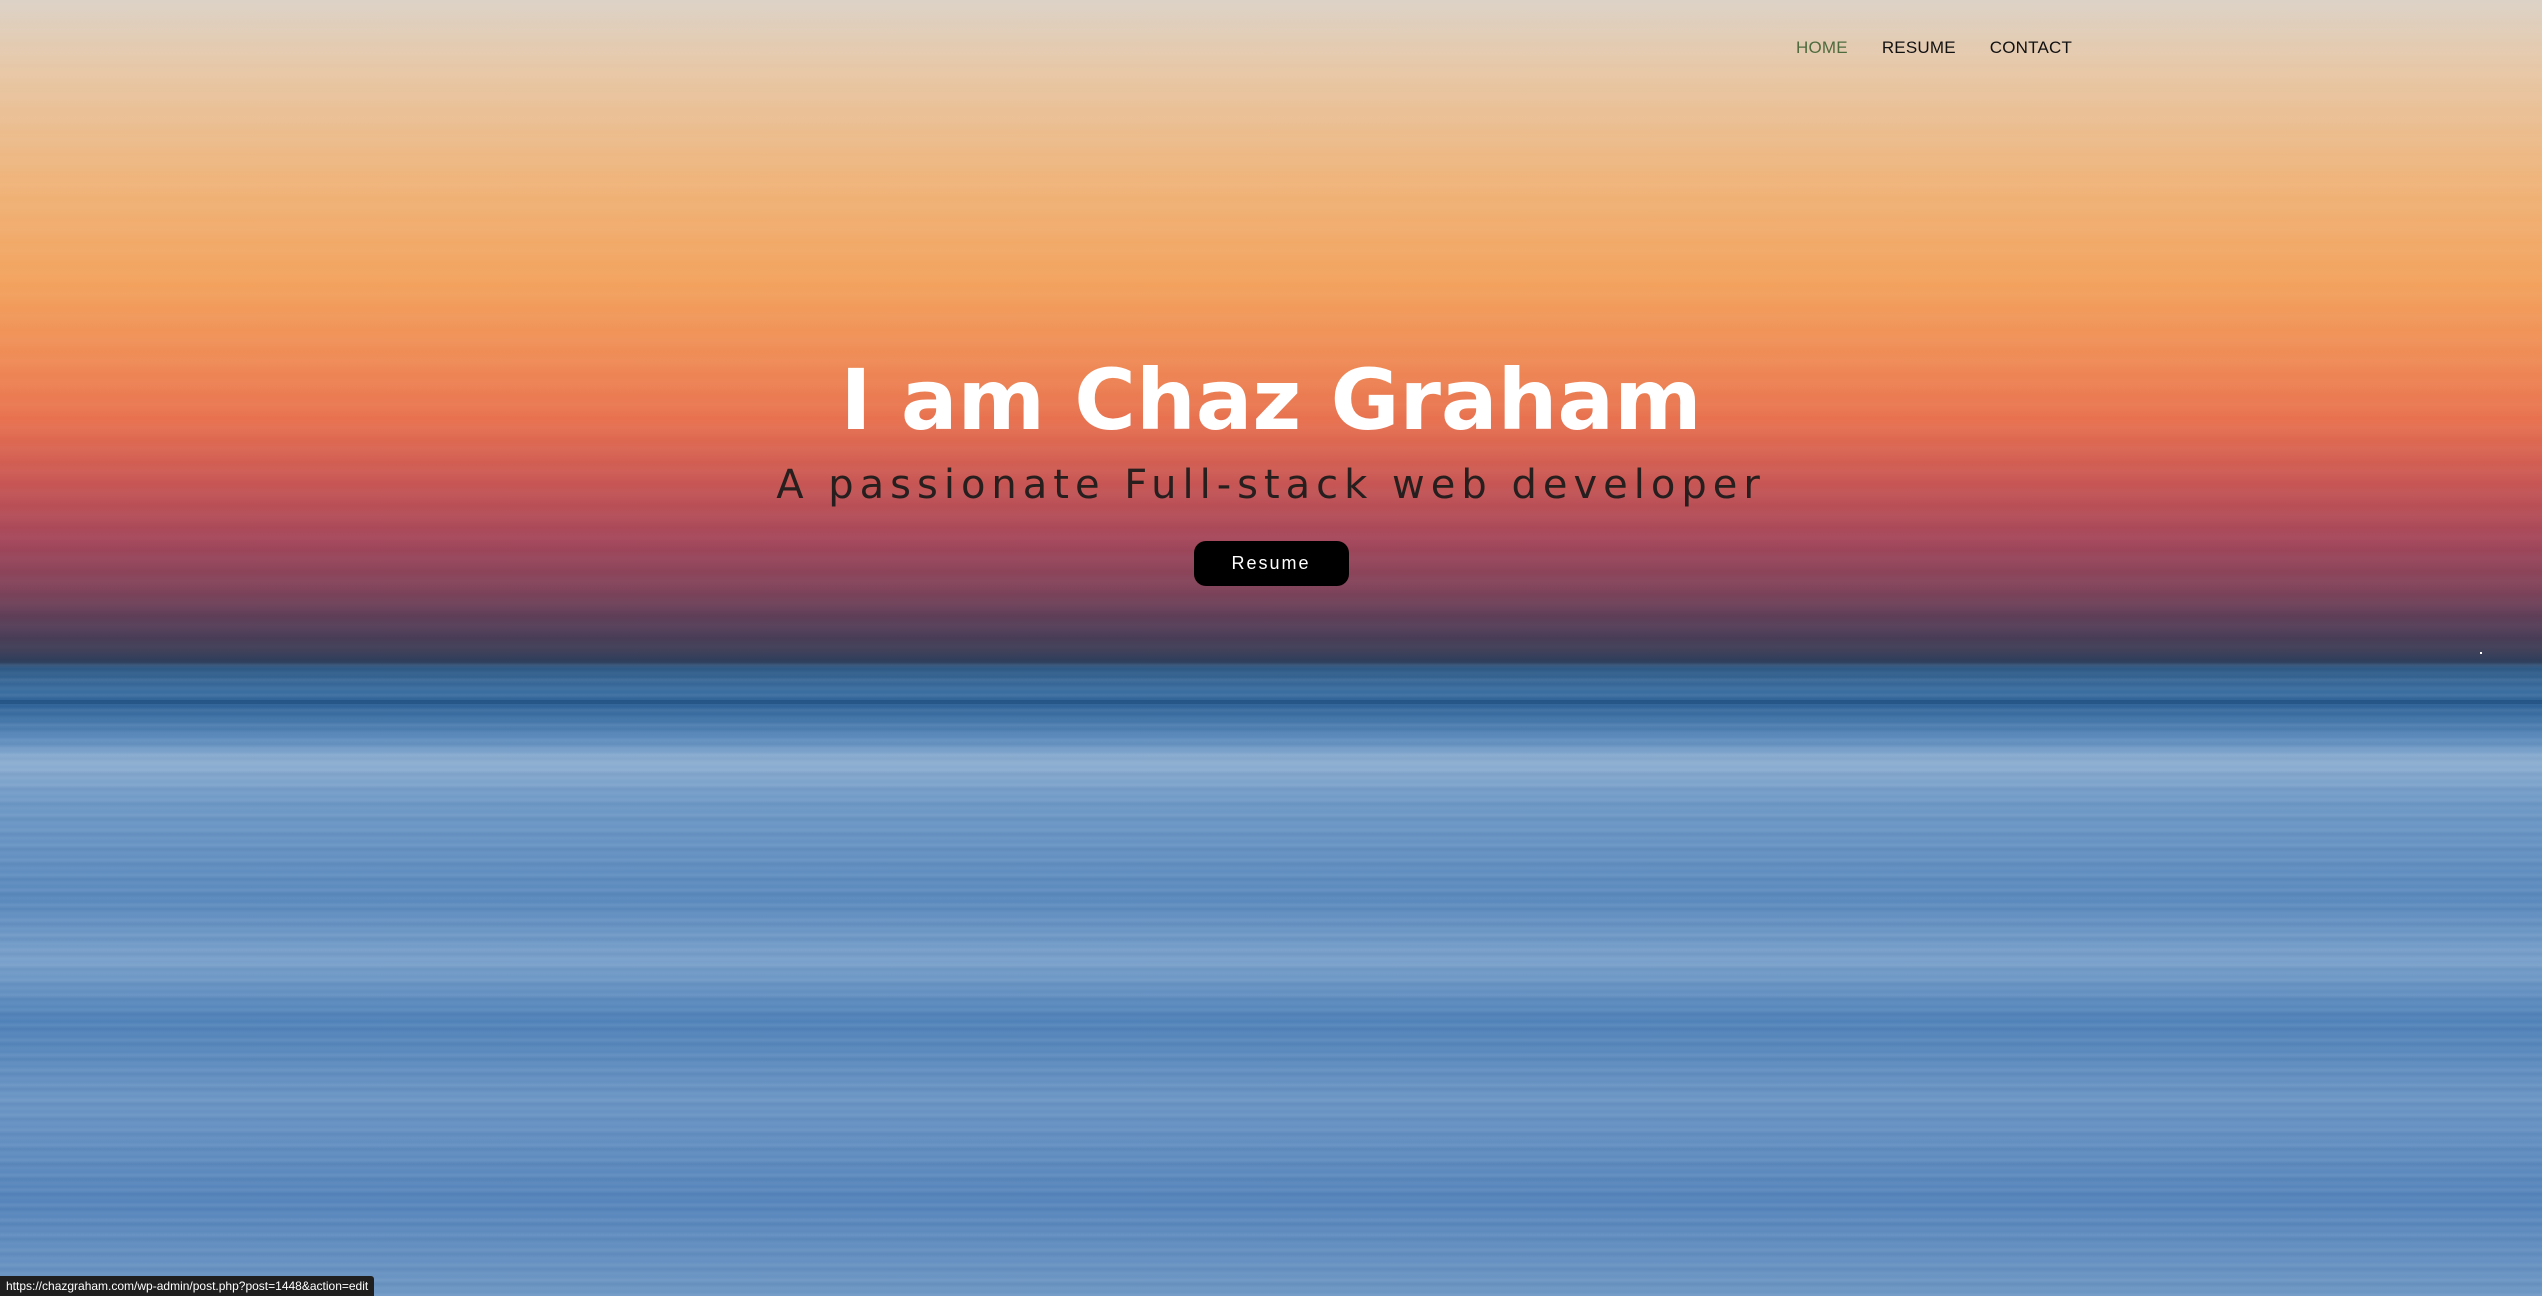  I want to click on main-nav: HOME RESUME CONTACT, so click(1934, 48).